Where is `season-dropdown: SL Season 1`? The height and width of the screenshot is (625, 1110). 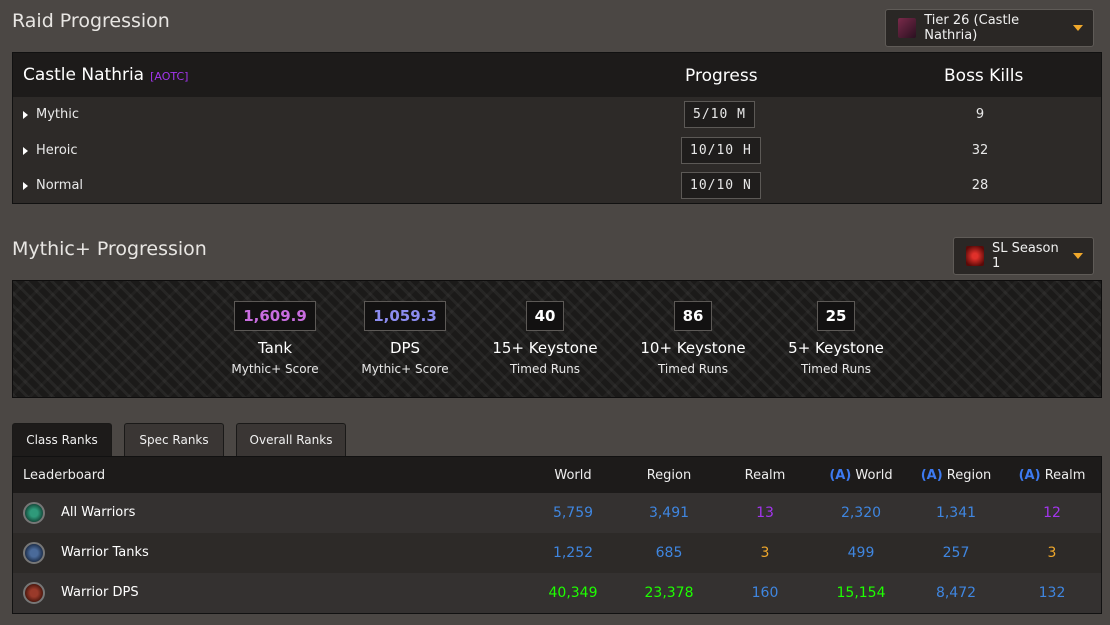
season-dropdown: SL Season 1 is located at coordinates (1023, 256).